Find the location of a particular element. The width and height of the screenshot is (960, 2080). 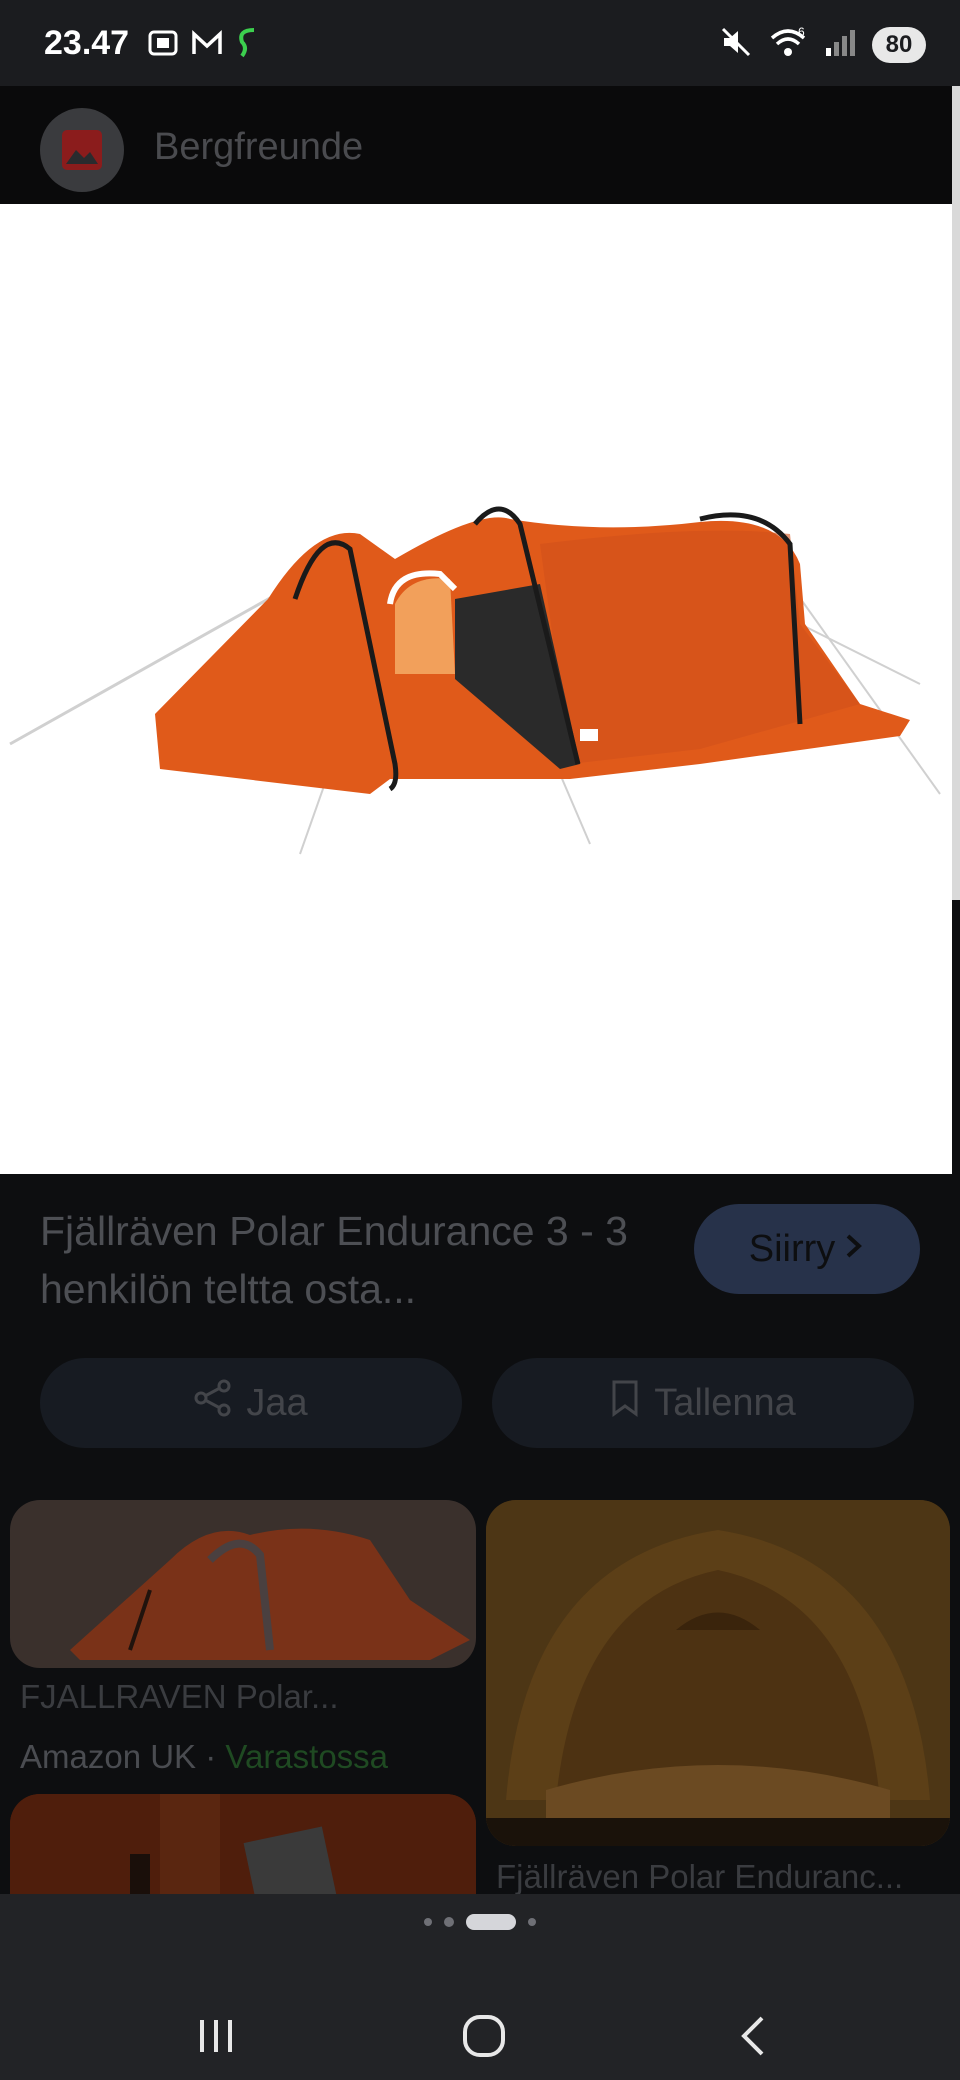

stock-status-1: Varastossa is located at coordinates (307, 1756).